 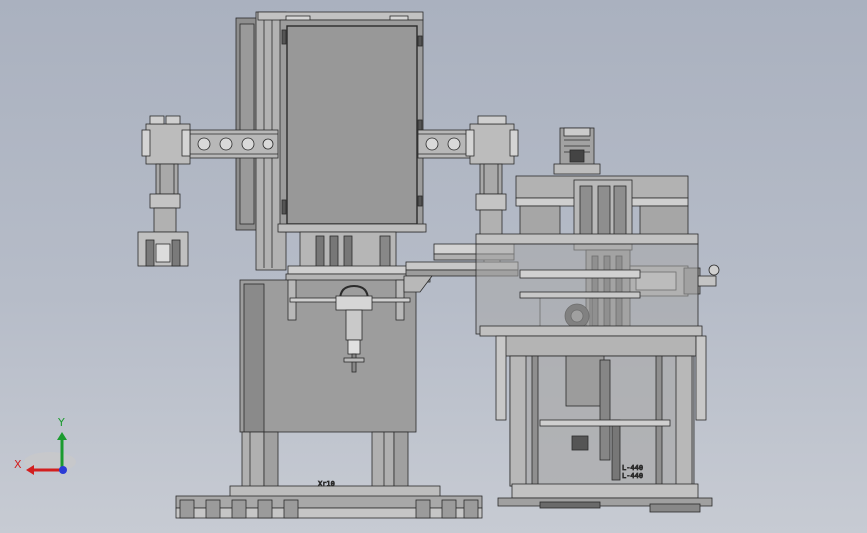 What do you see at coordinates (164, 191) in the screenshot?
I see `left-gripper-assembly` at bounding box center [164, 191].